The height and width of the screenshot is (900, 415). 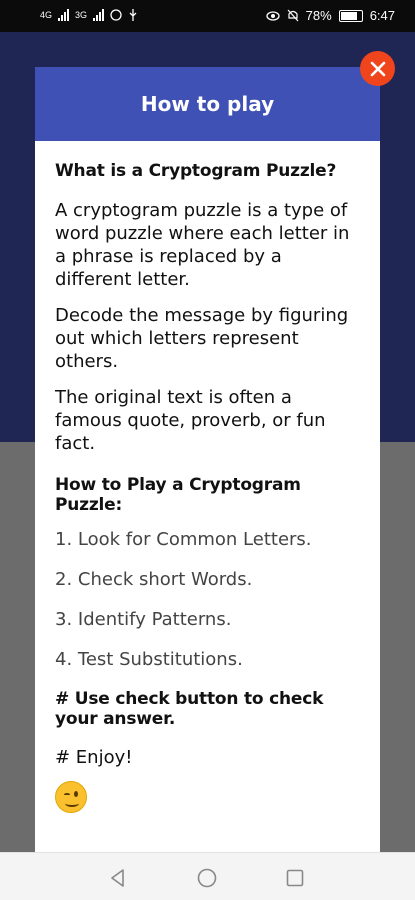 I want to click on system-navigation-bar, so click(x=207, y=876).